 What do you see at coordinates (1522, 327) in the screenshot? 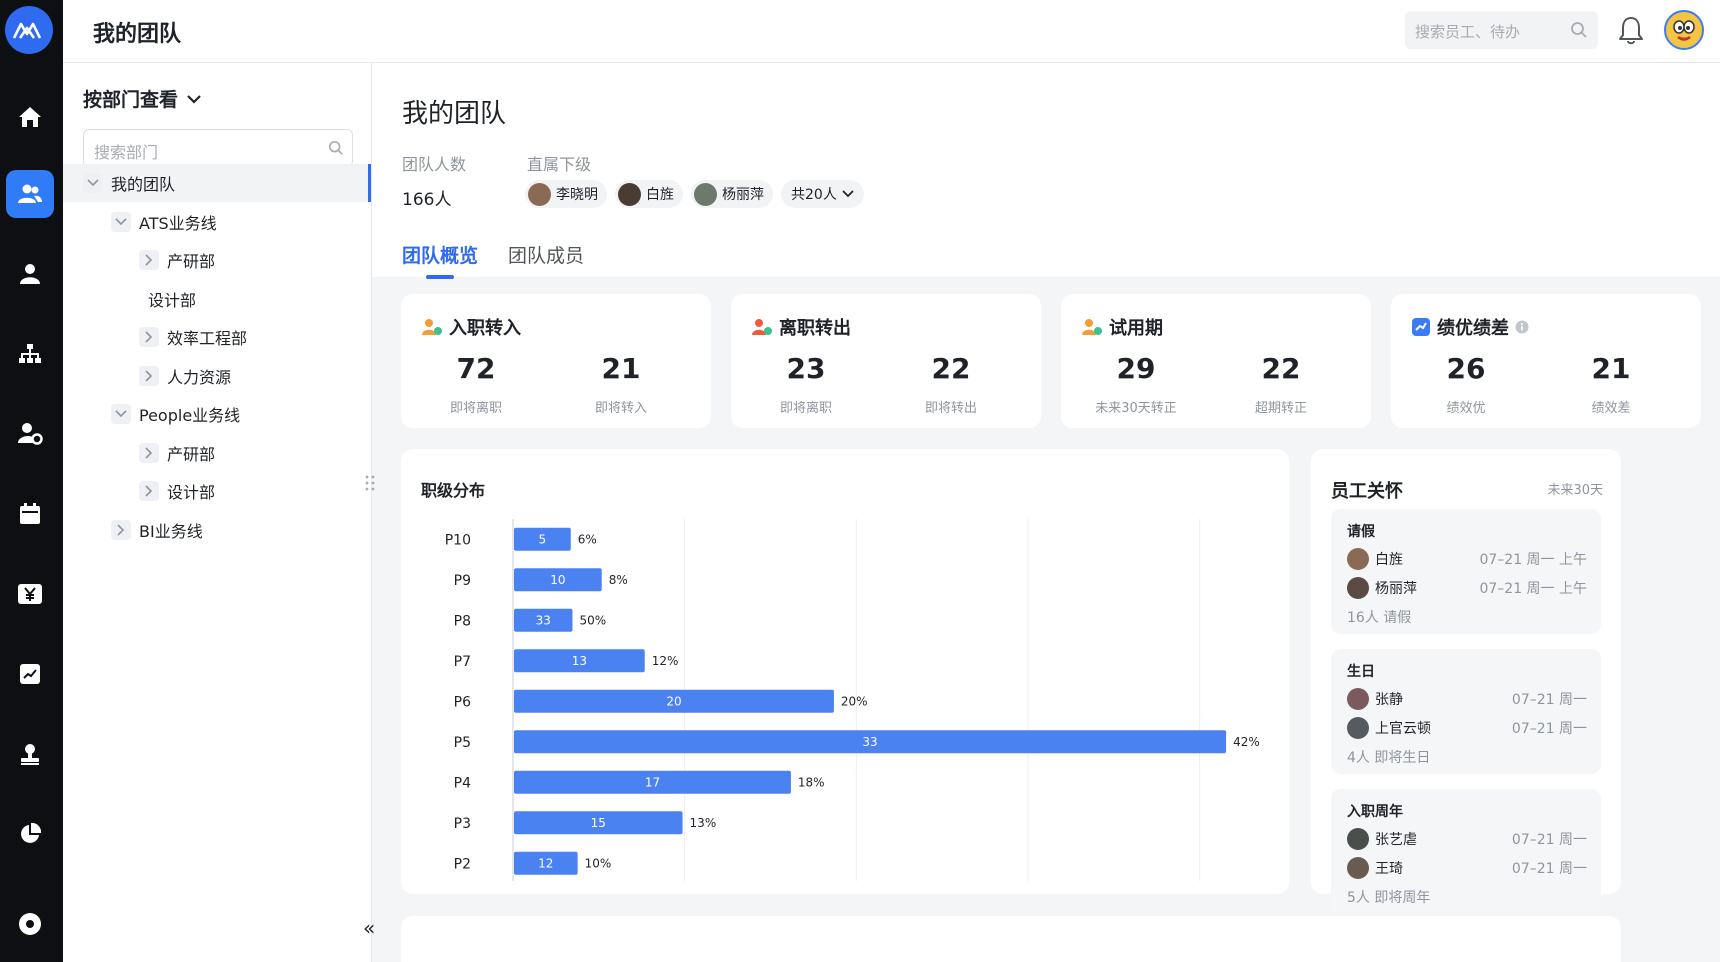
I see `info-icon` at bounding box center [1522, 327].